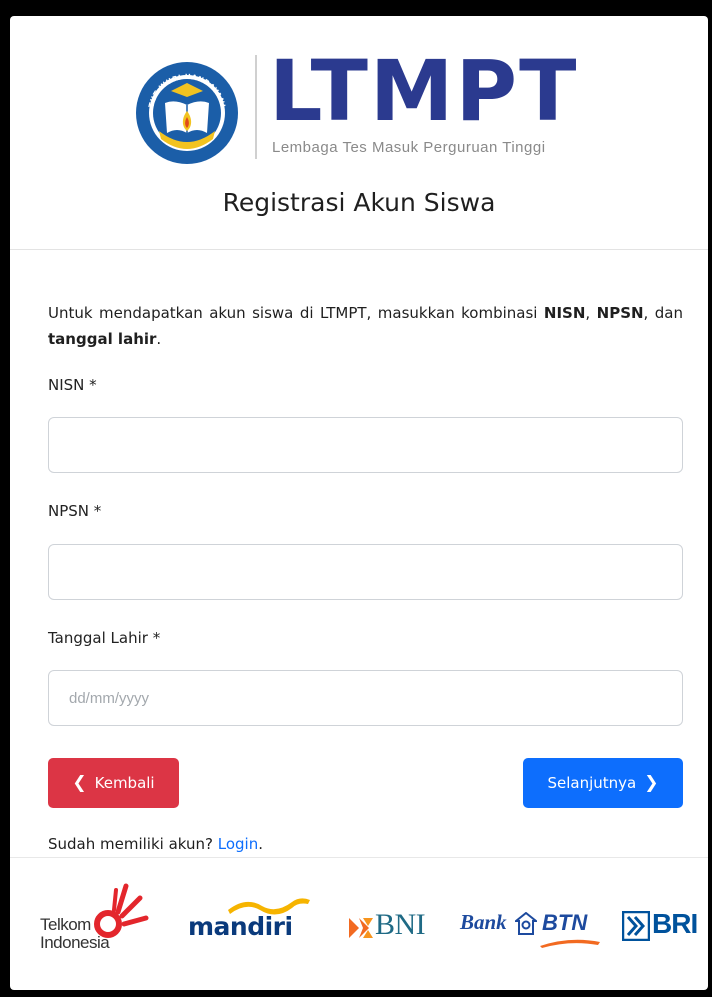  Describe the element at coordinates (133, 844) in the screenshot. I see `login-prompt-text: Sudah memiliki akun?` at that location.